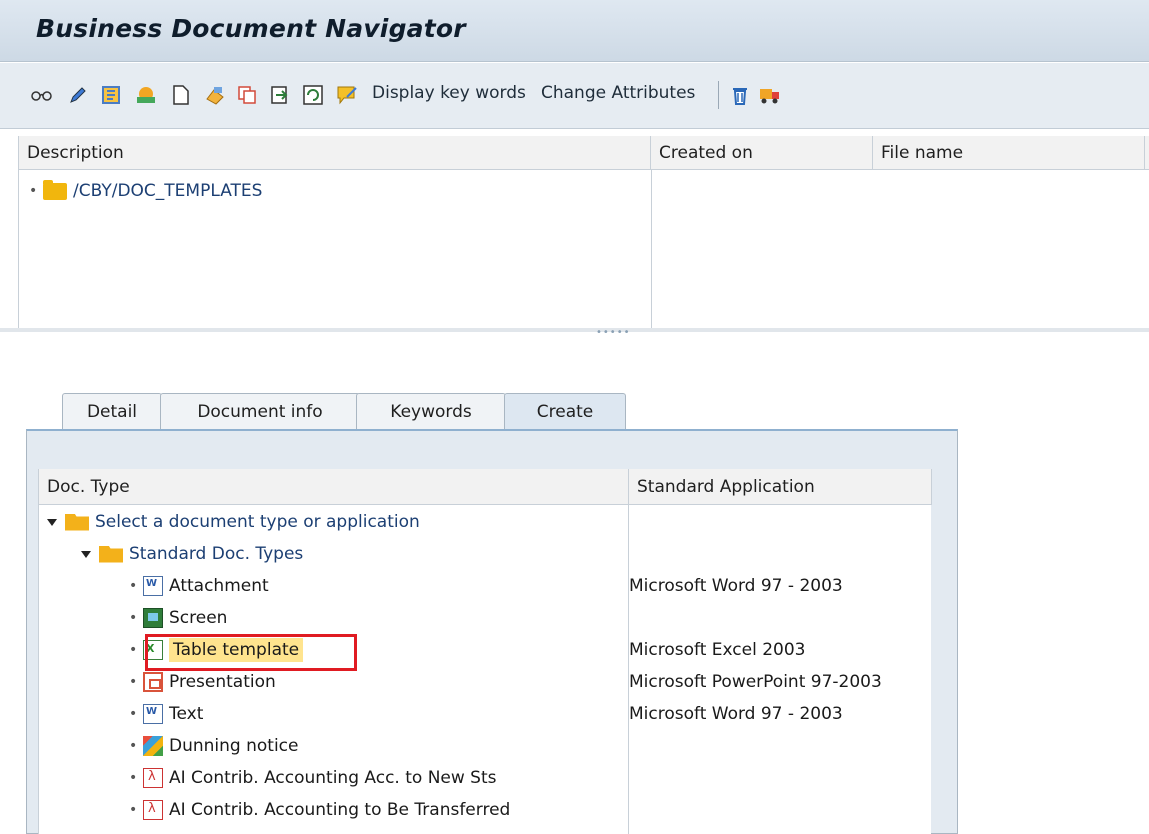 The height and width of the screenshot is (834, 1149). I want to click on pane-splitter, so click(574, 330).